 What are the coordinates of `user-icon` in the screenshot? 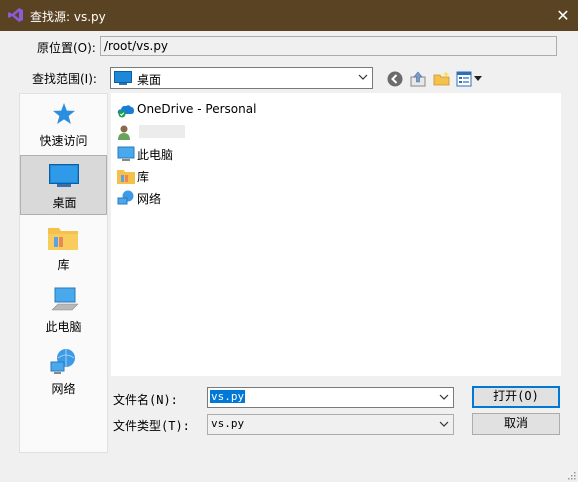 It's located at (124, 132).